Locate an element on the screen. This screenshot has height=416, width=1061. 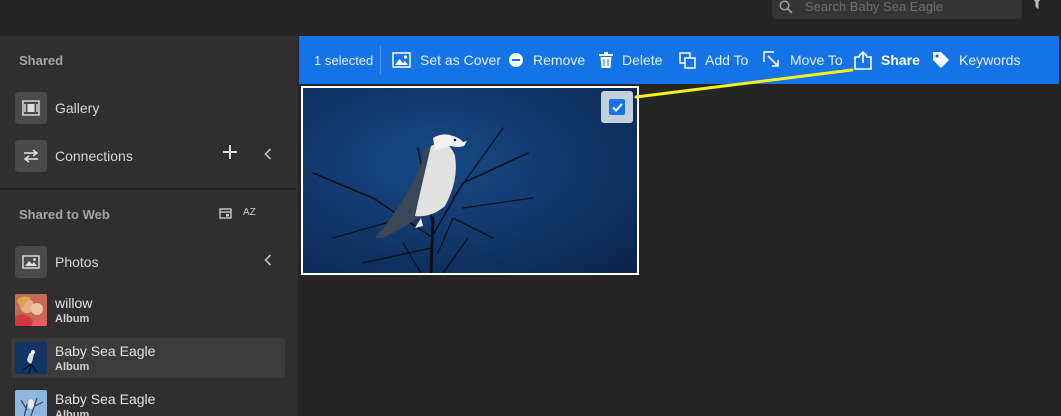
filter-icon is located at coordinates (1037, 5).